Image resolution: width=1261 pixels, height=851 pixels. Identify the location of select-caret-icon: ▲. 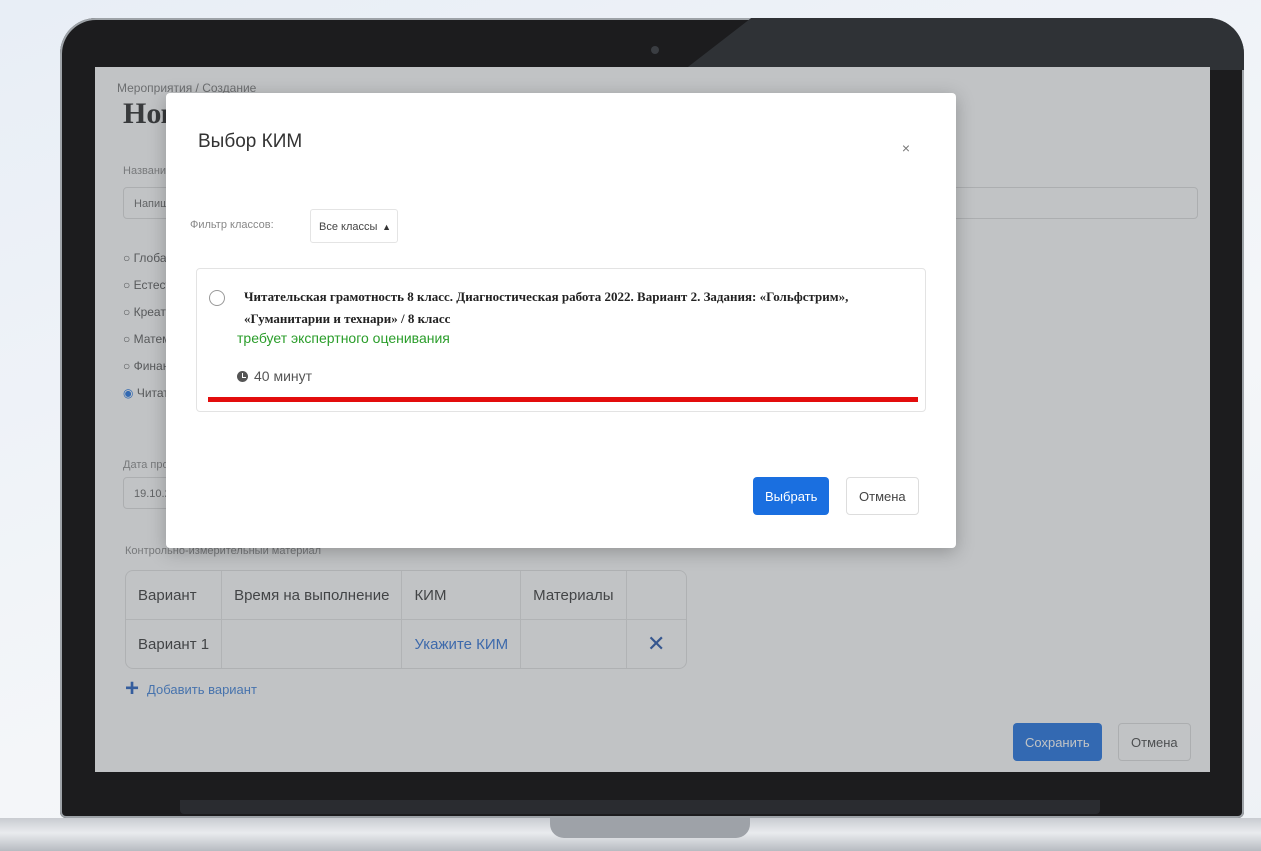
(386, 227).